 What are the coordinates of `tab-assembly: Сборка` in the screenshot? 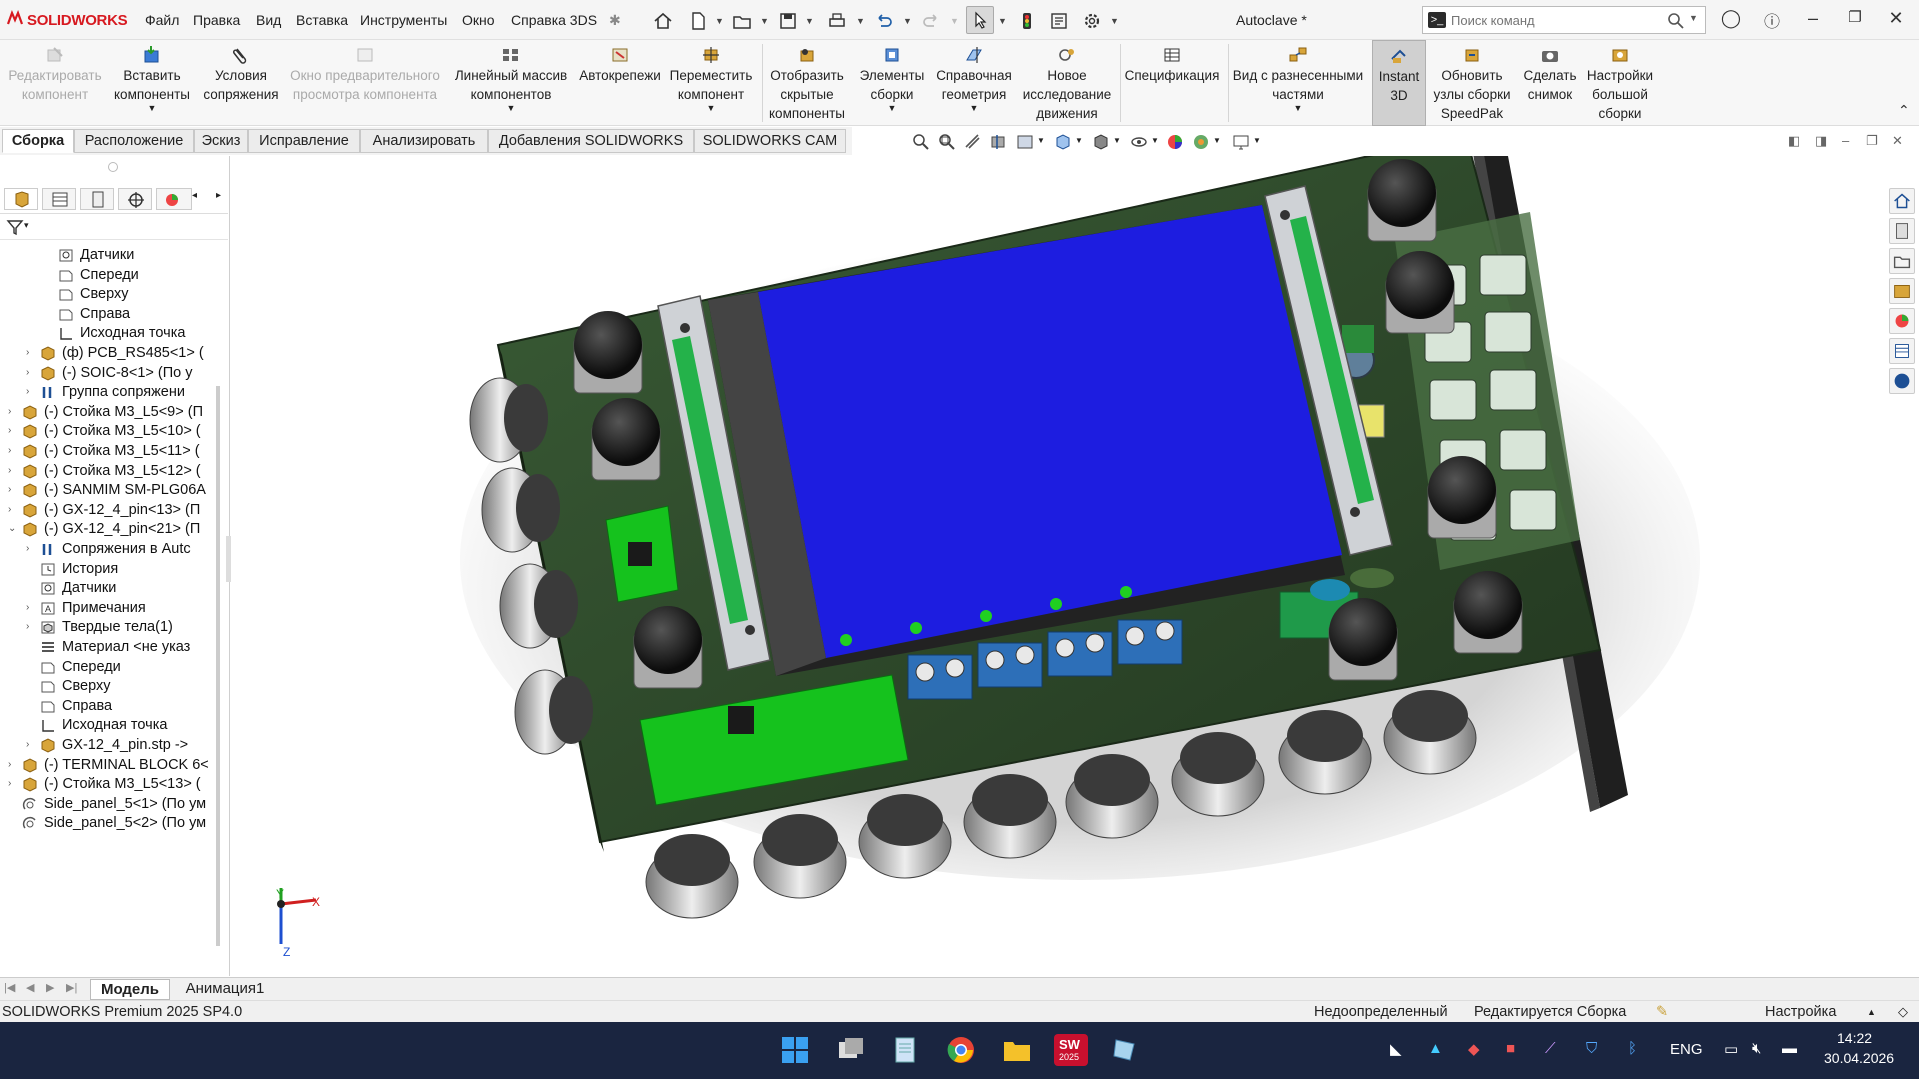 It's located at (38, 141).